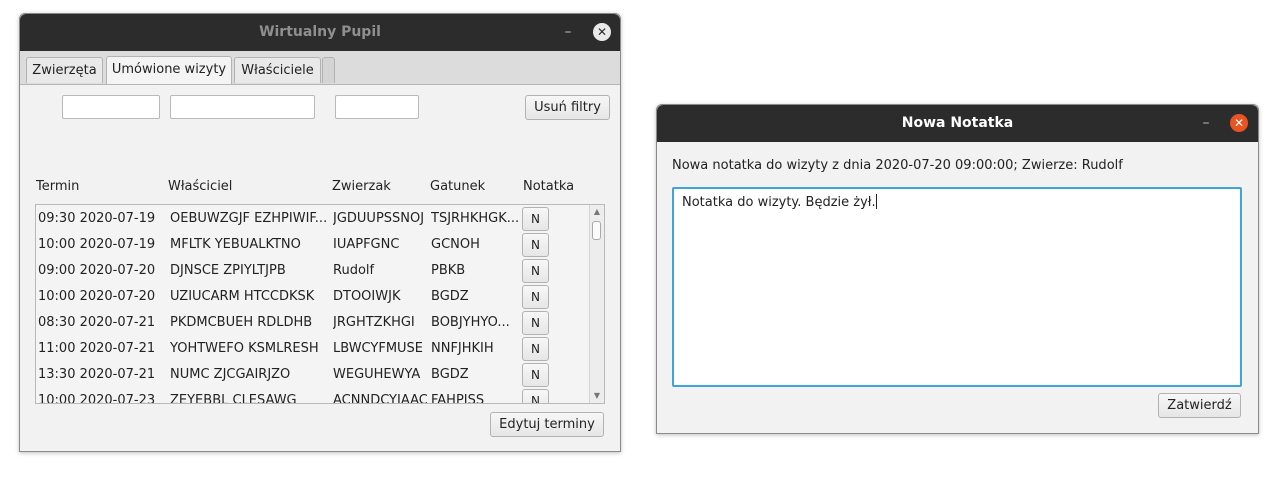 This screenshot has width=1271, height=489. Describe the element at coordinates (244, 348) in the screenshot. I see `cell-owner: YOHTWEFO KSMLRESH` at that location.